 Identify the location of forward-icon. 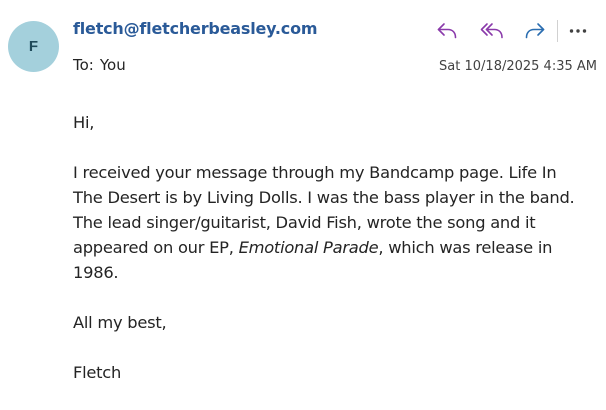
(535, 31).